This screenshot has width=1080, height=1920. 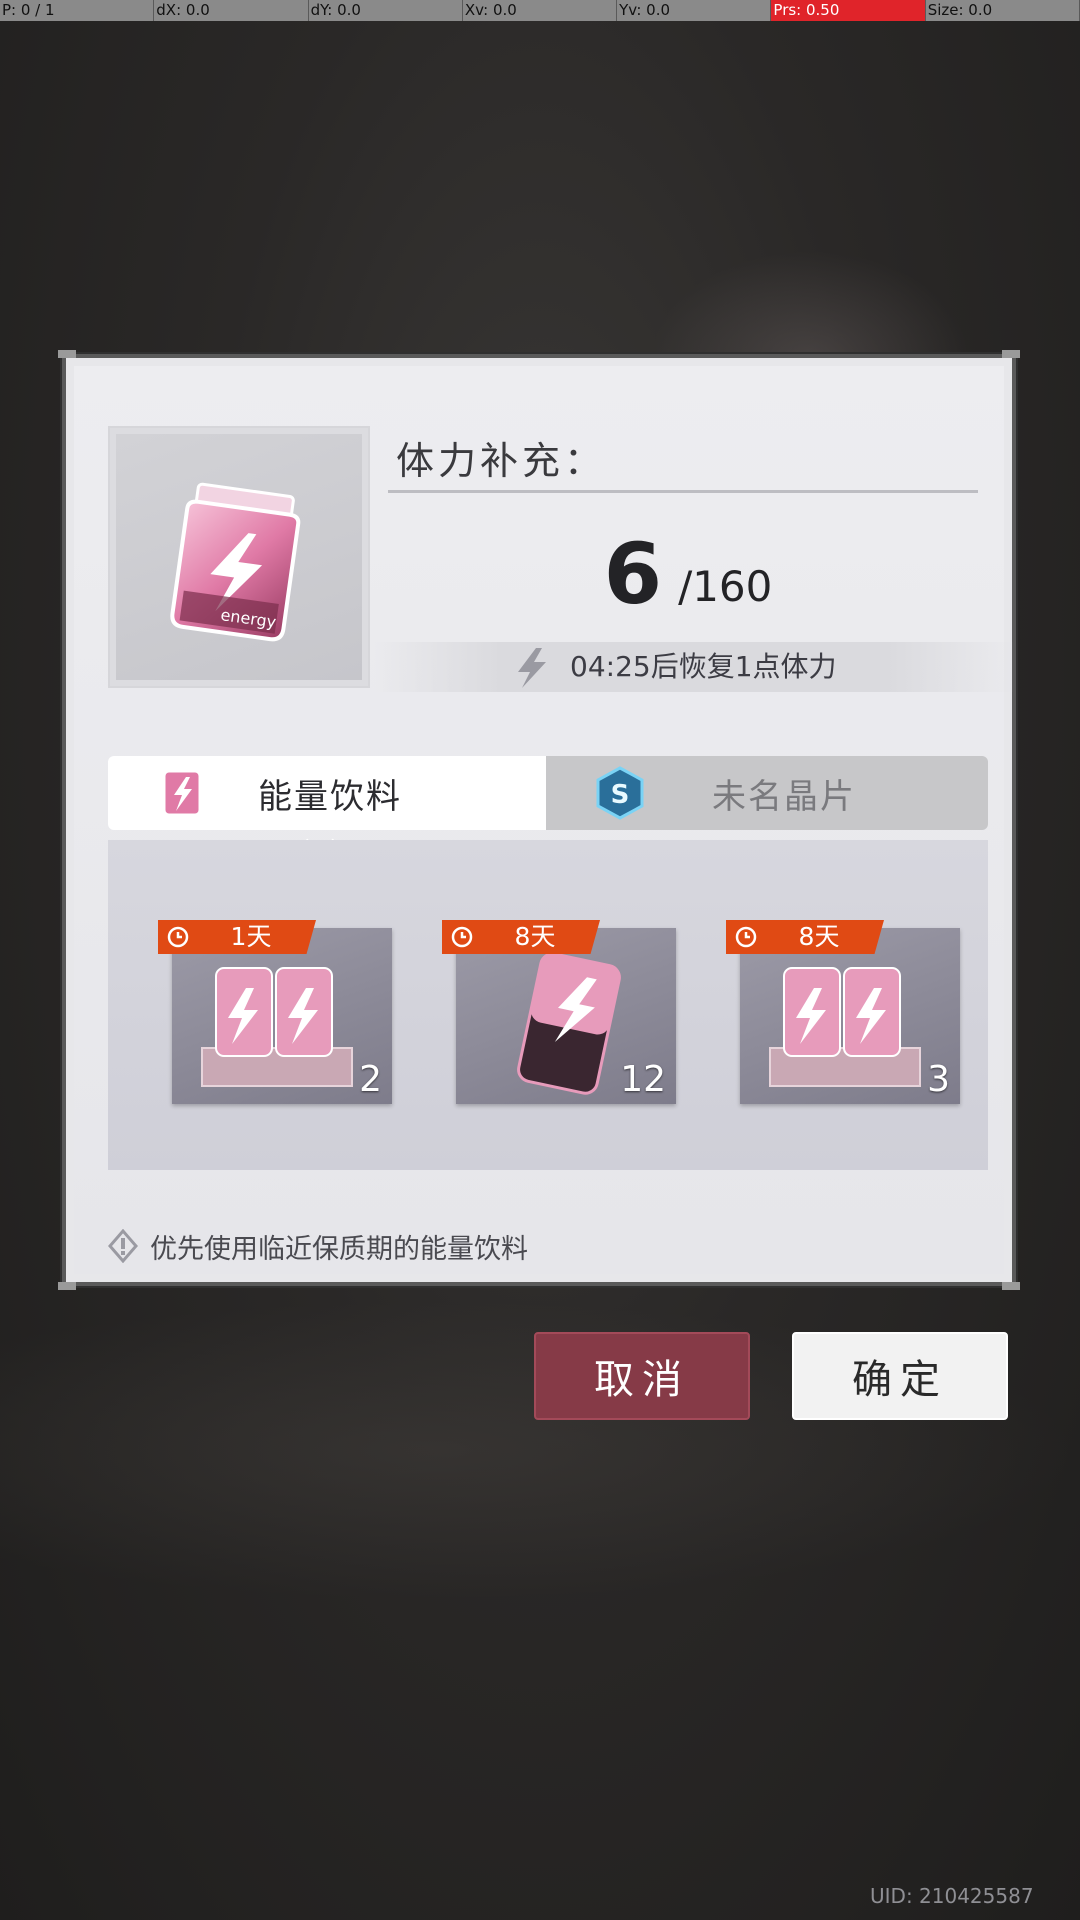 I want to click on s-chip-icon: S, so click(x=620, y=793).